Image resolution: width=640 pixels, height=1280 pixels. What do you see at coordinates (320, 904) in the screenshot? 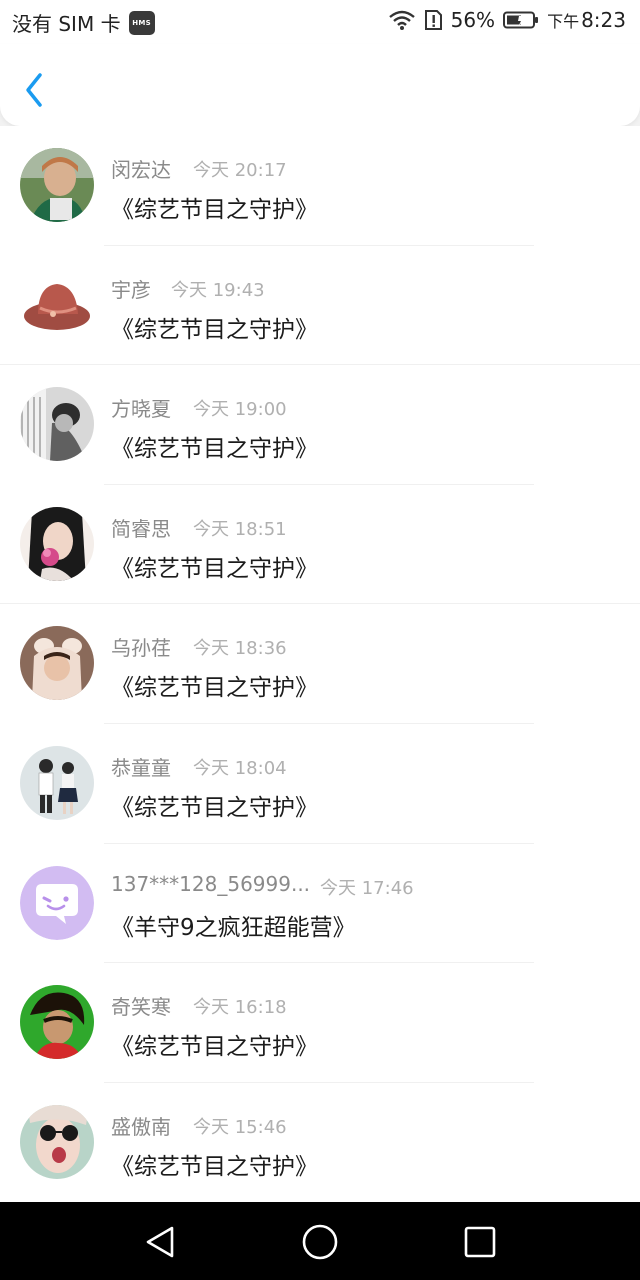
I see `list-item: 137***128_56999... 今天 17:46 《羊守9之疯狂超能营》` at bounding box center [320, 904].